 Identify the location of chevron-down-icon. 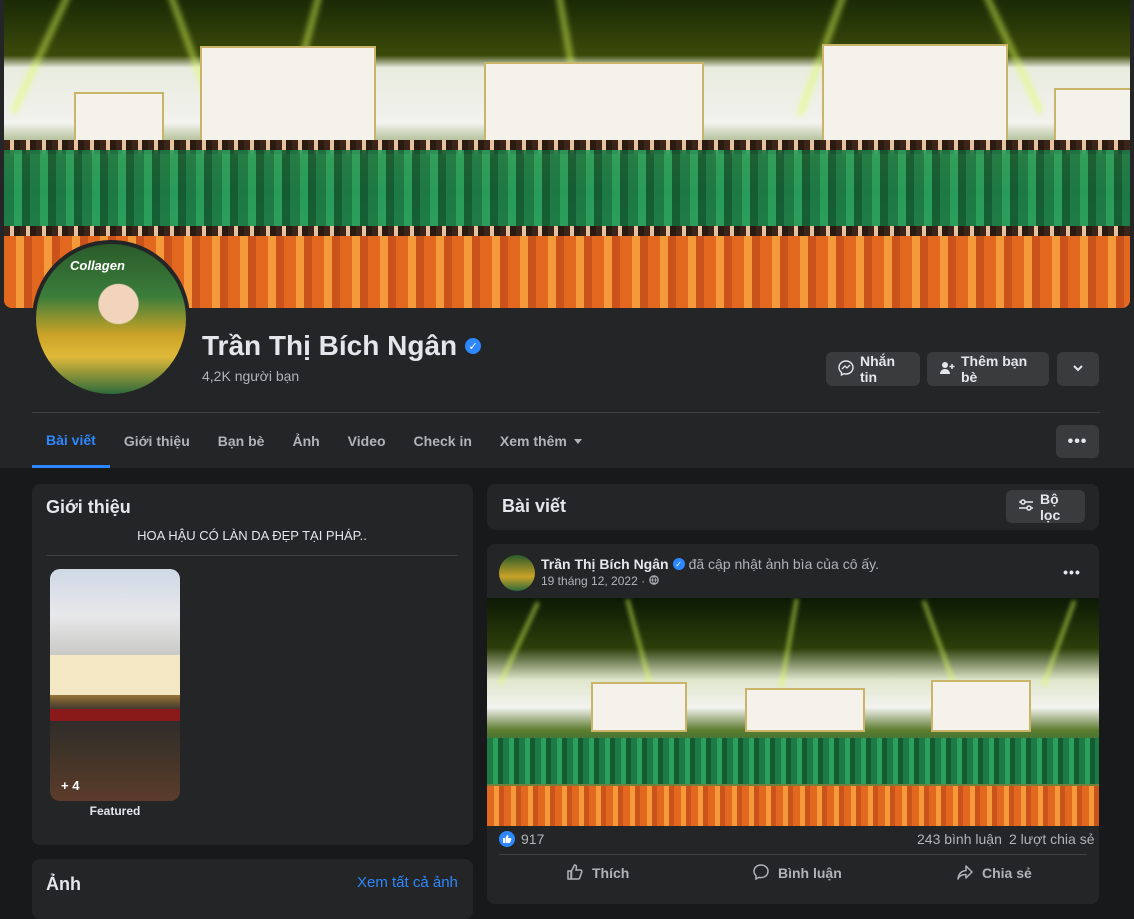
(1078, 369).